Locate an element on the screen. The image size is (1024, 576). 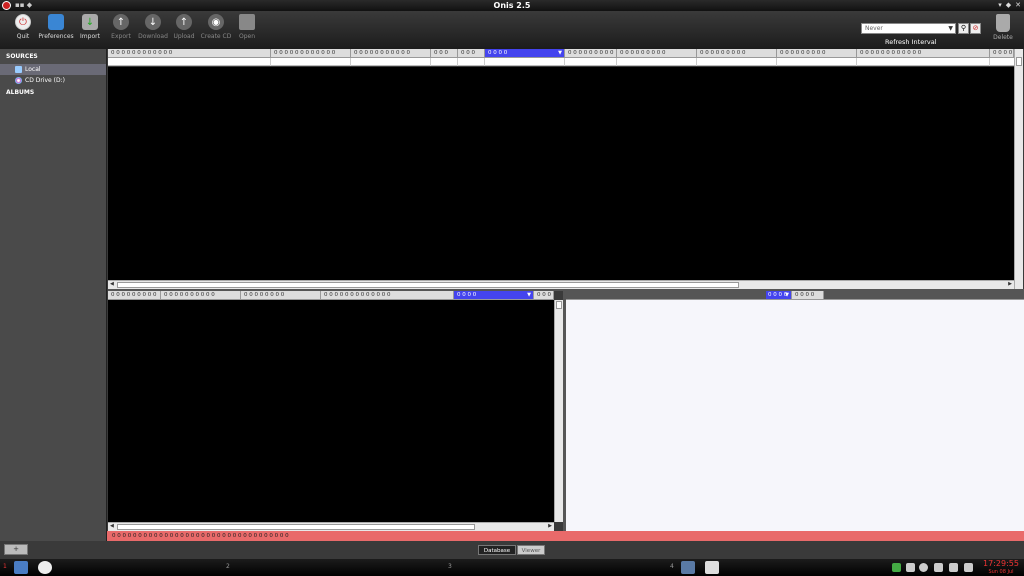
preferences-icon is located at coordinates (56, 22).